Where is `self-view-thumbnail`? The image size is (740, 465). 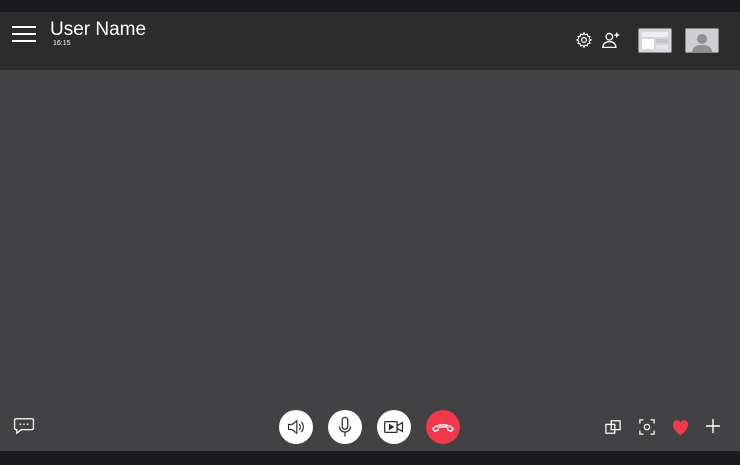
self-view-thumbnail is located at coordinates (702, 40).